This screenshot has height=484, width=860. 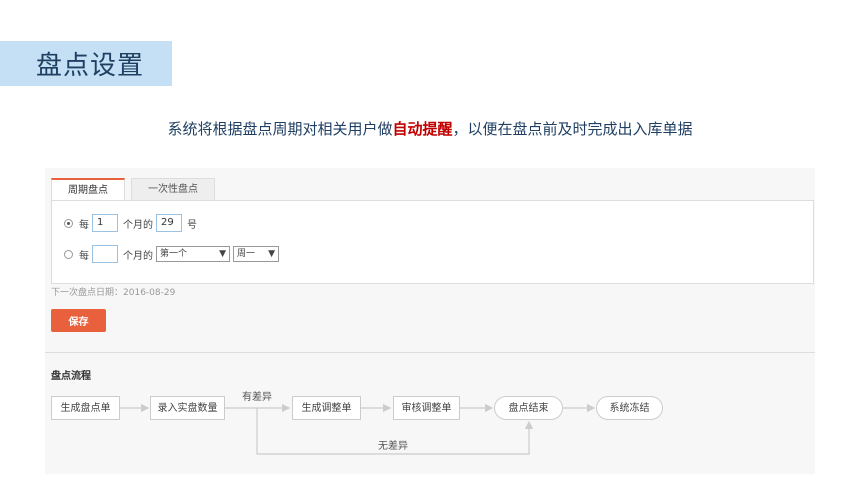 What do you see at coordinates (358, 429) in the screenshot?
I see `flow-connectors` at bounding box center [358, 429].